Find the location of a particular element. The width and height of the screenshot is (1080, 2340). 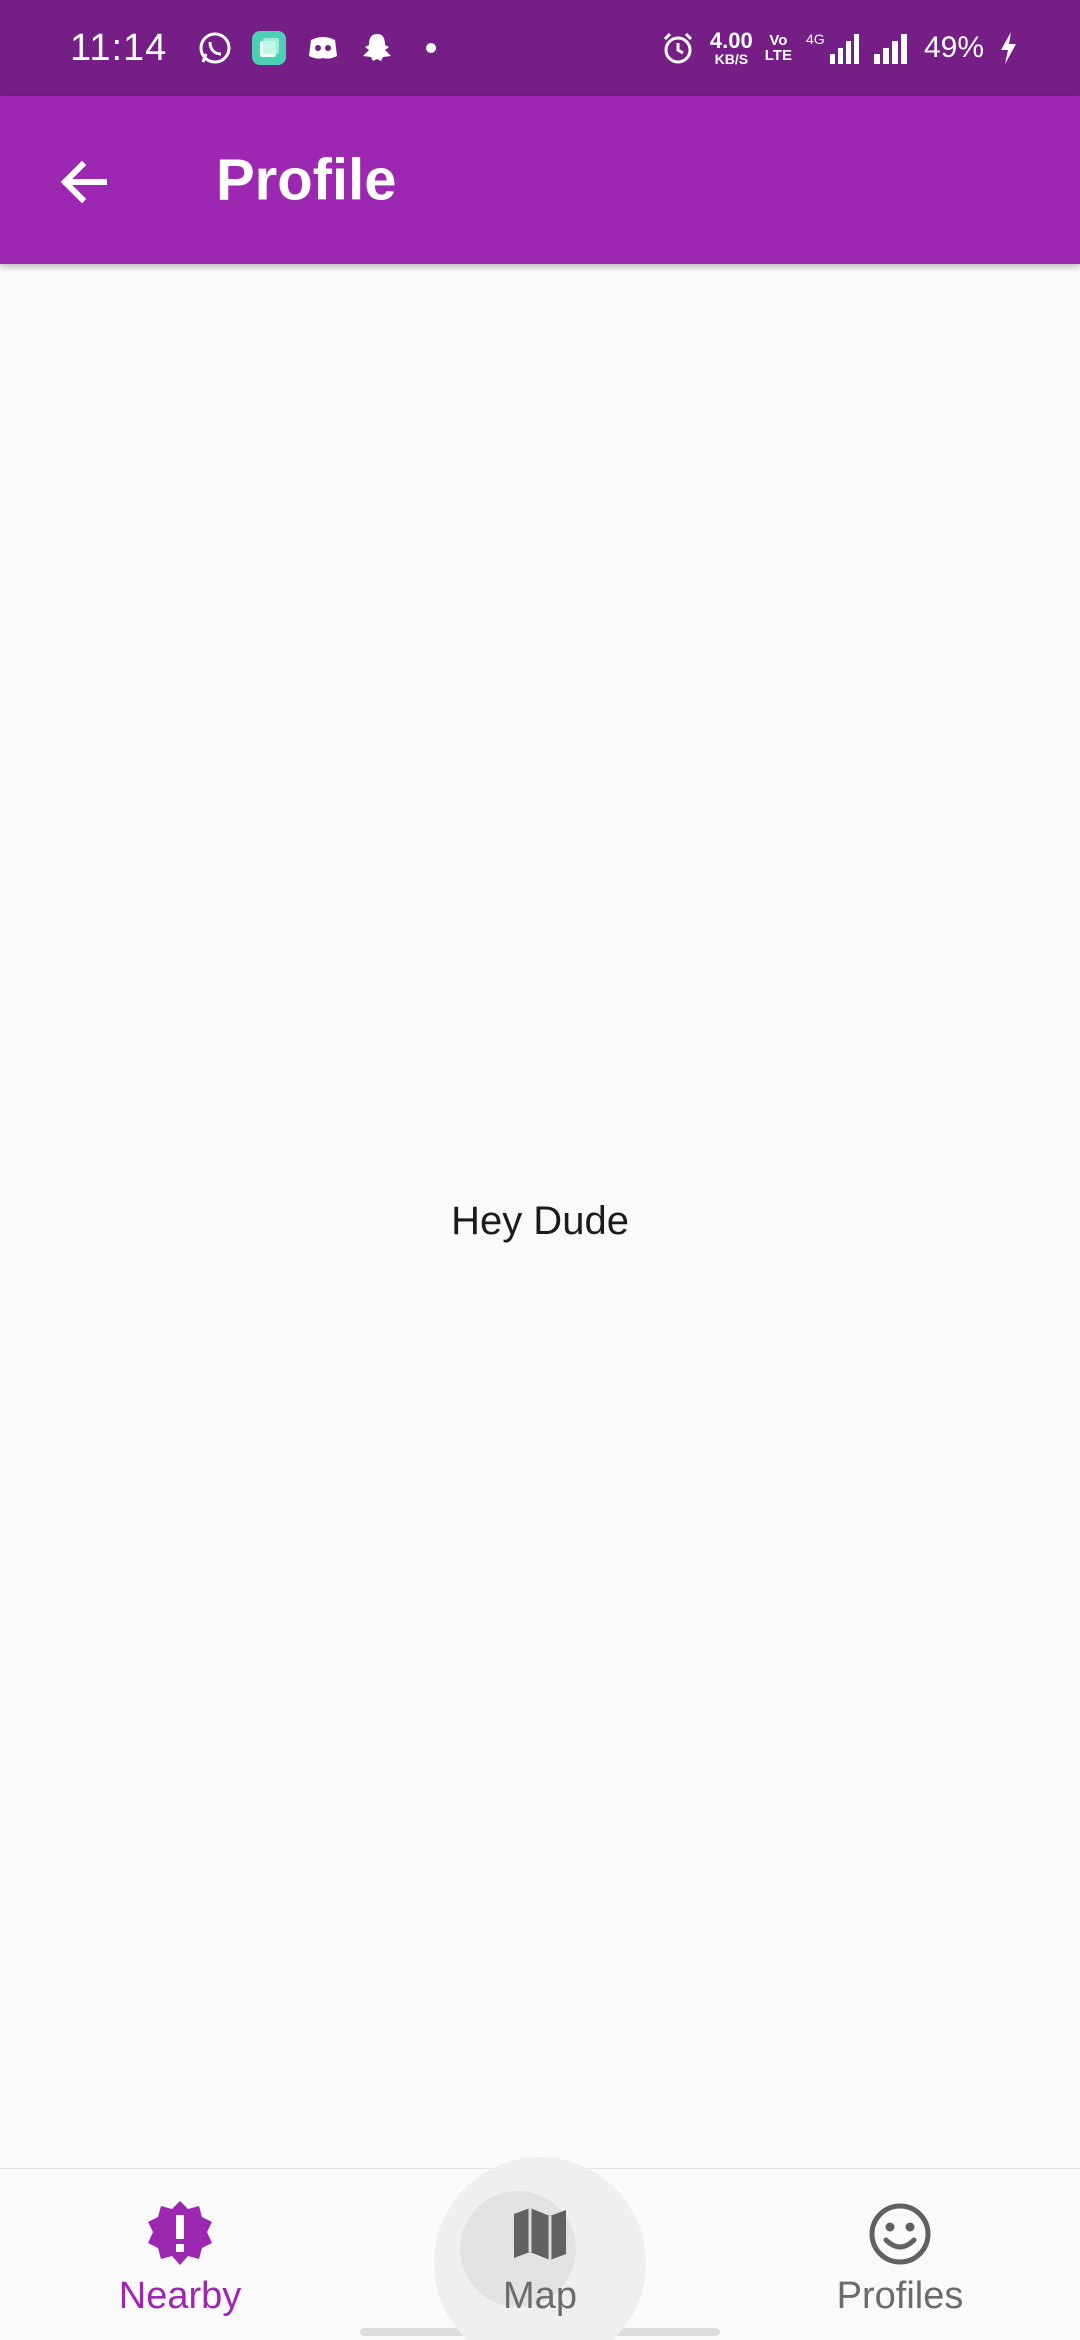

back-button is located at coordinates (84, 182).